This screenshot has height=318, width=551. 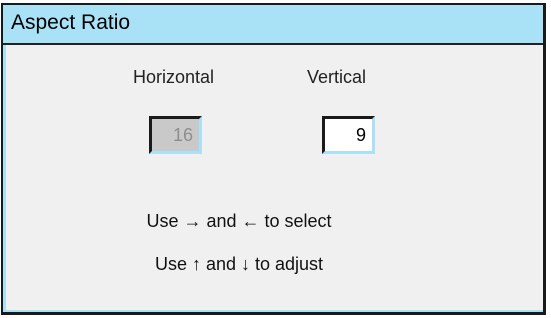 I want to click on vertical-value-field: 9, so click(x=348, y=135).